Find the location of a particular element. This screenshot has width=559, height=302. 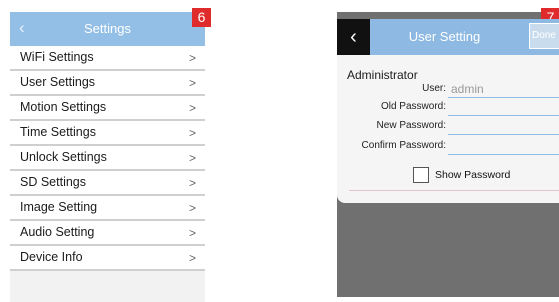

new-password-row: New Password: is located at coordinates (448, 127).